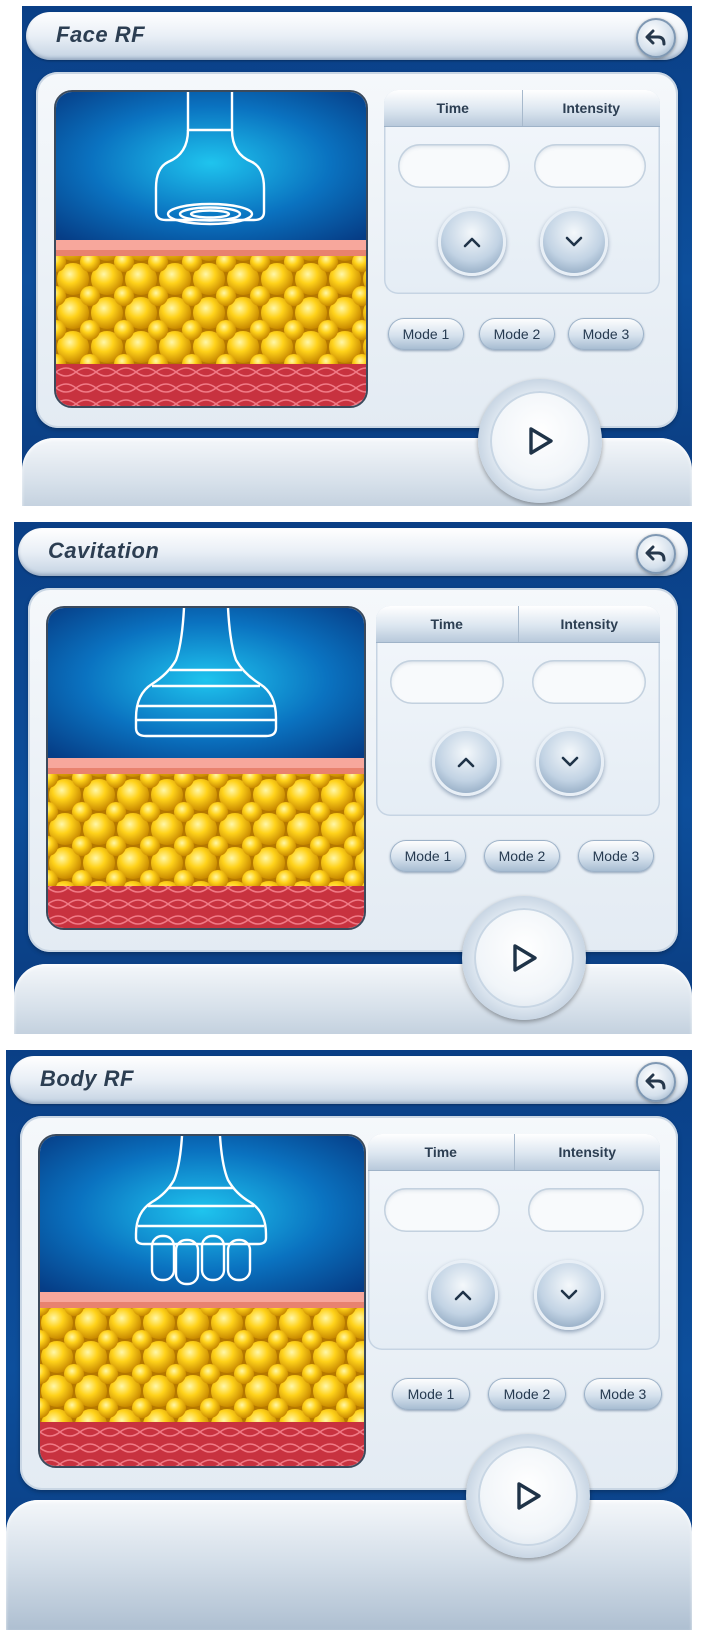  I want to click on title-bar: Face RF, so click(357, 36).